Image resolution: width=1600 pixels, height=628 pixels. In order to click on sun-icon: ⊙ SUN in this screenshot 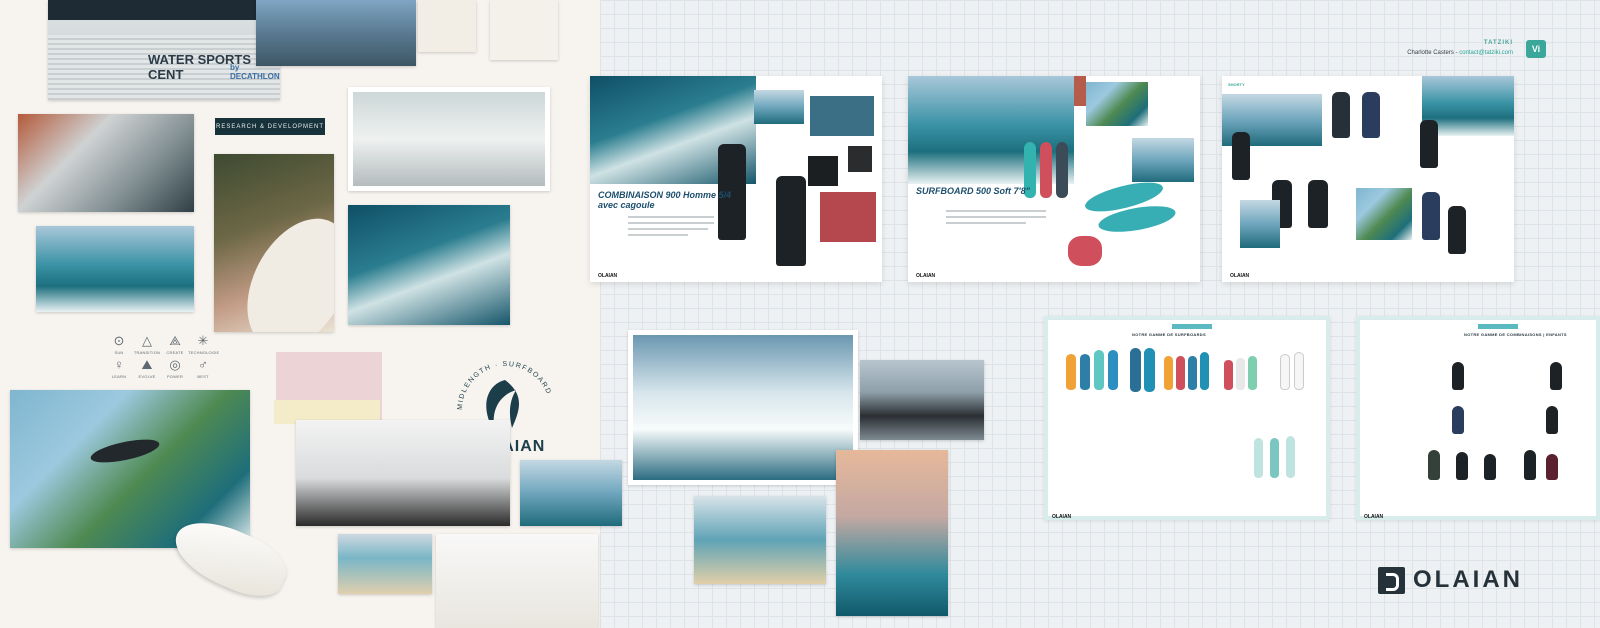, I will do `click(119, 344)`.